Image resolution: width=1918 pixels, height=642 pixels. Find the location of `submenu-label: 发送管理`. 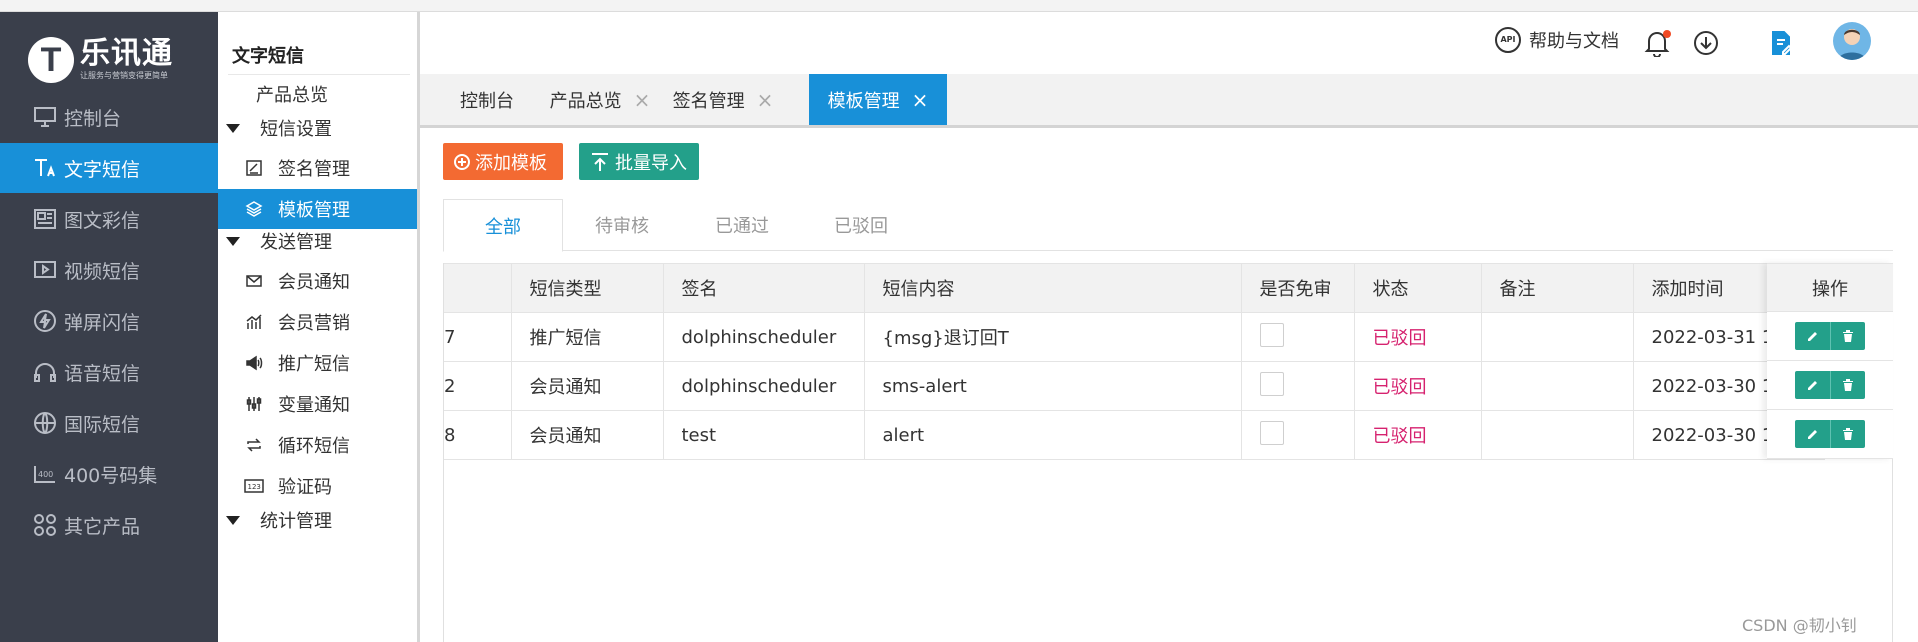

submenu-label: 发送管理 is located at coordinates (296, 242).